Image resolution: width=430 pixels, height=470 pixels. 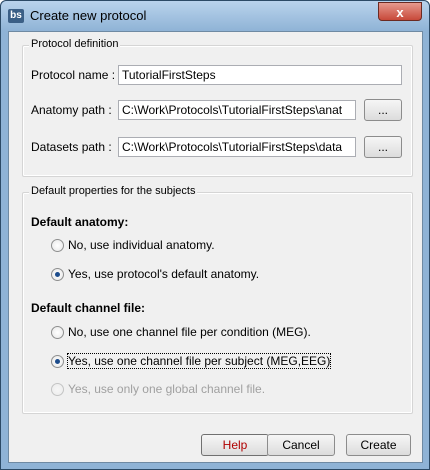 What do you see at coordinates (71, 110) in the screenshot?
I see `anatomy-path-label: Anatomy path :` at bounding box center [71, 110].